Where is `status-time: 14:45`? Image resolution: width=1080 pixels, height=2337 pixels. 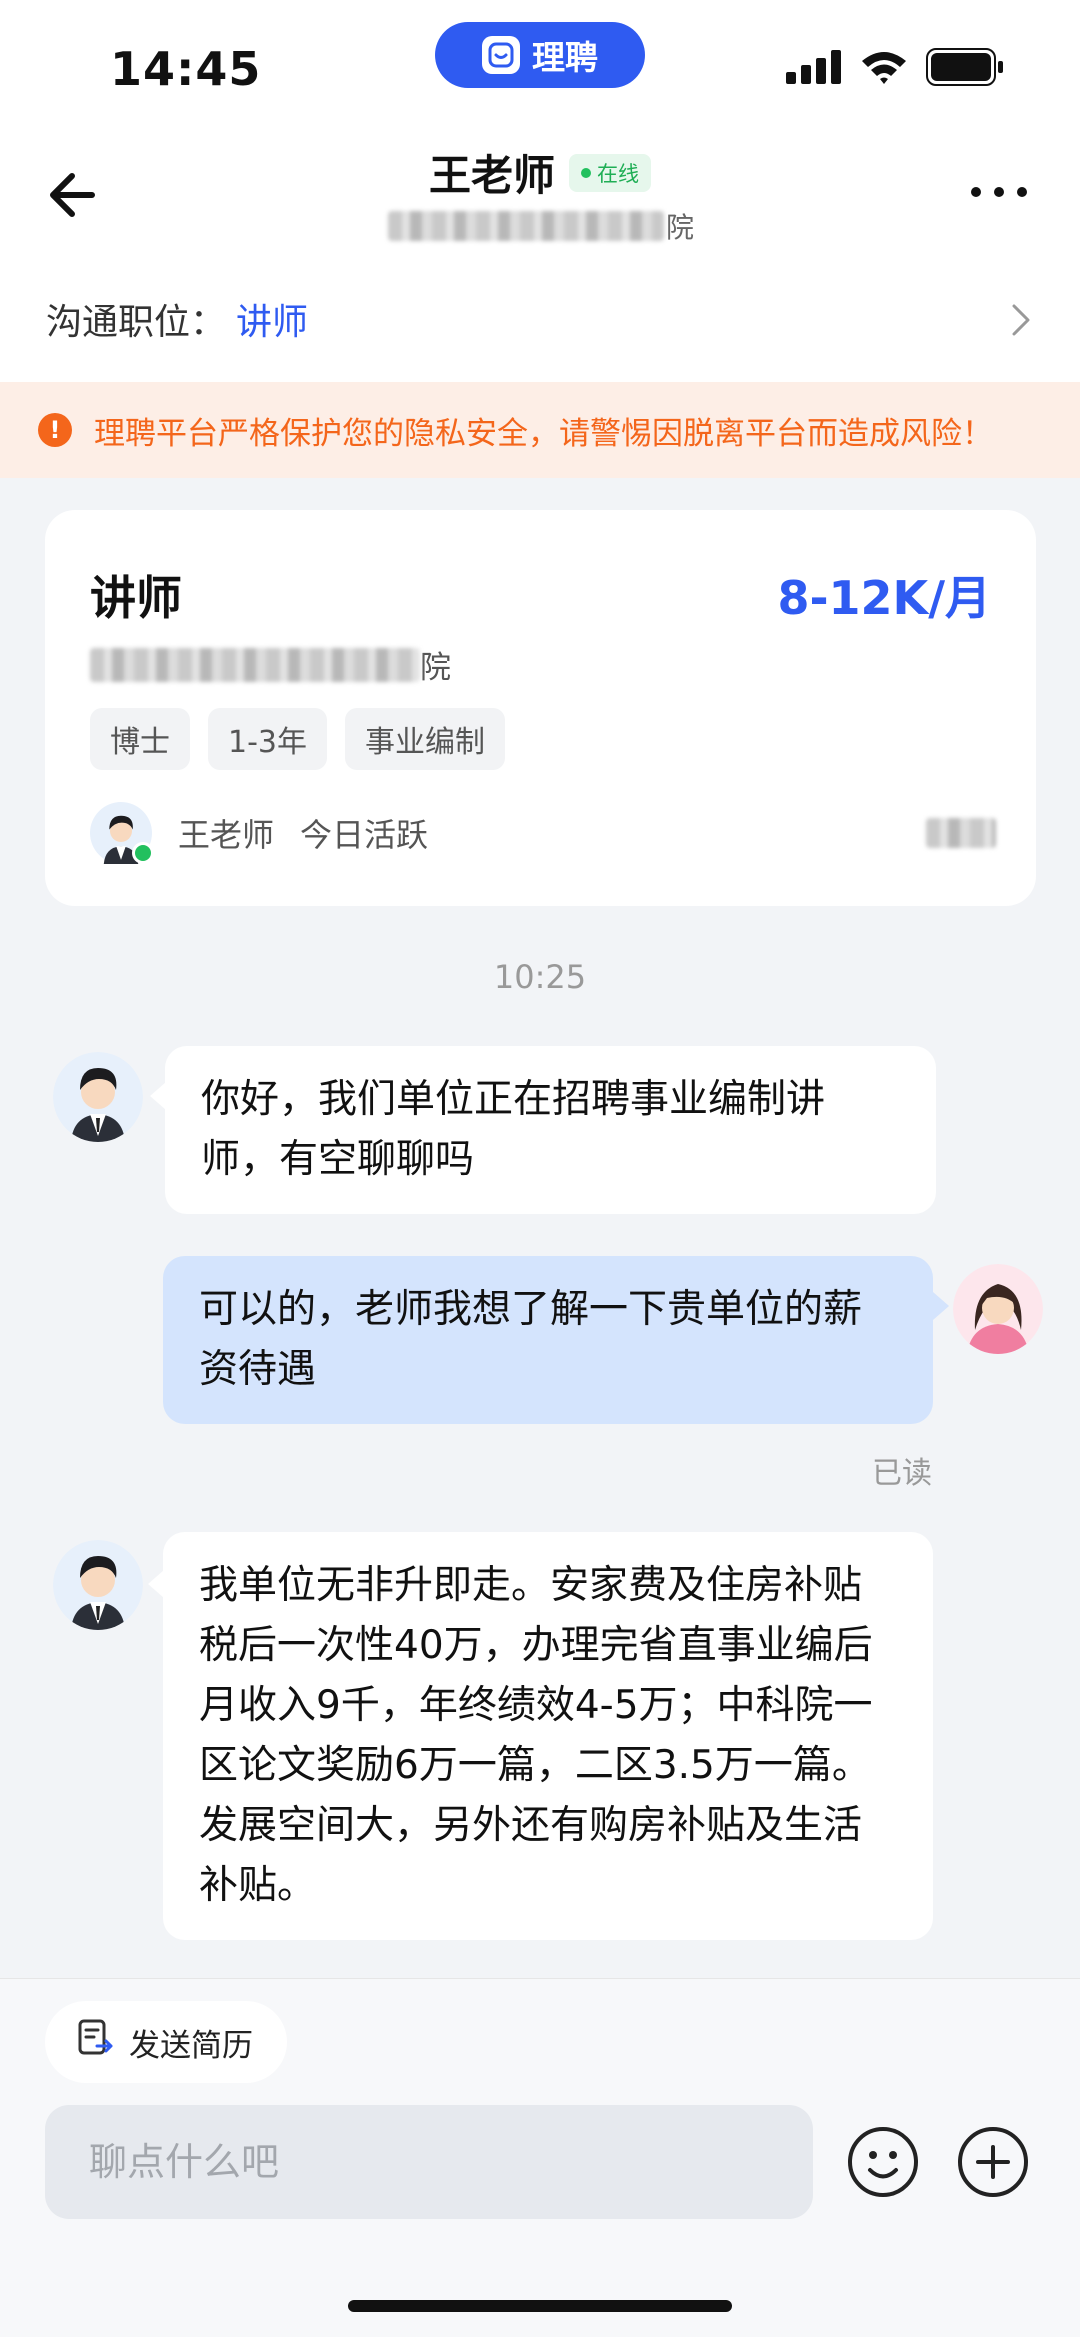 status-time: 14:45 is located at coordinates (186, 69).